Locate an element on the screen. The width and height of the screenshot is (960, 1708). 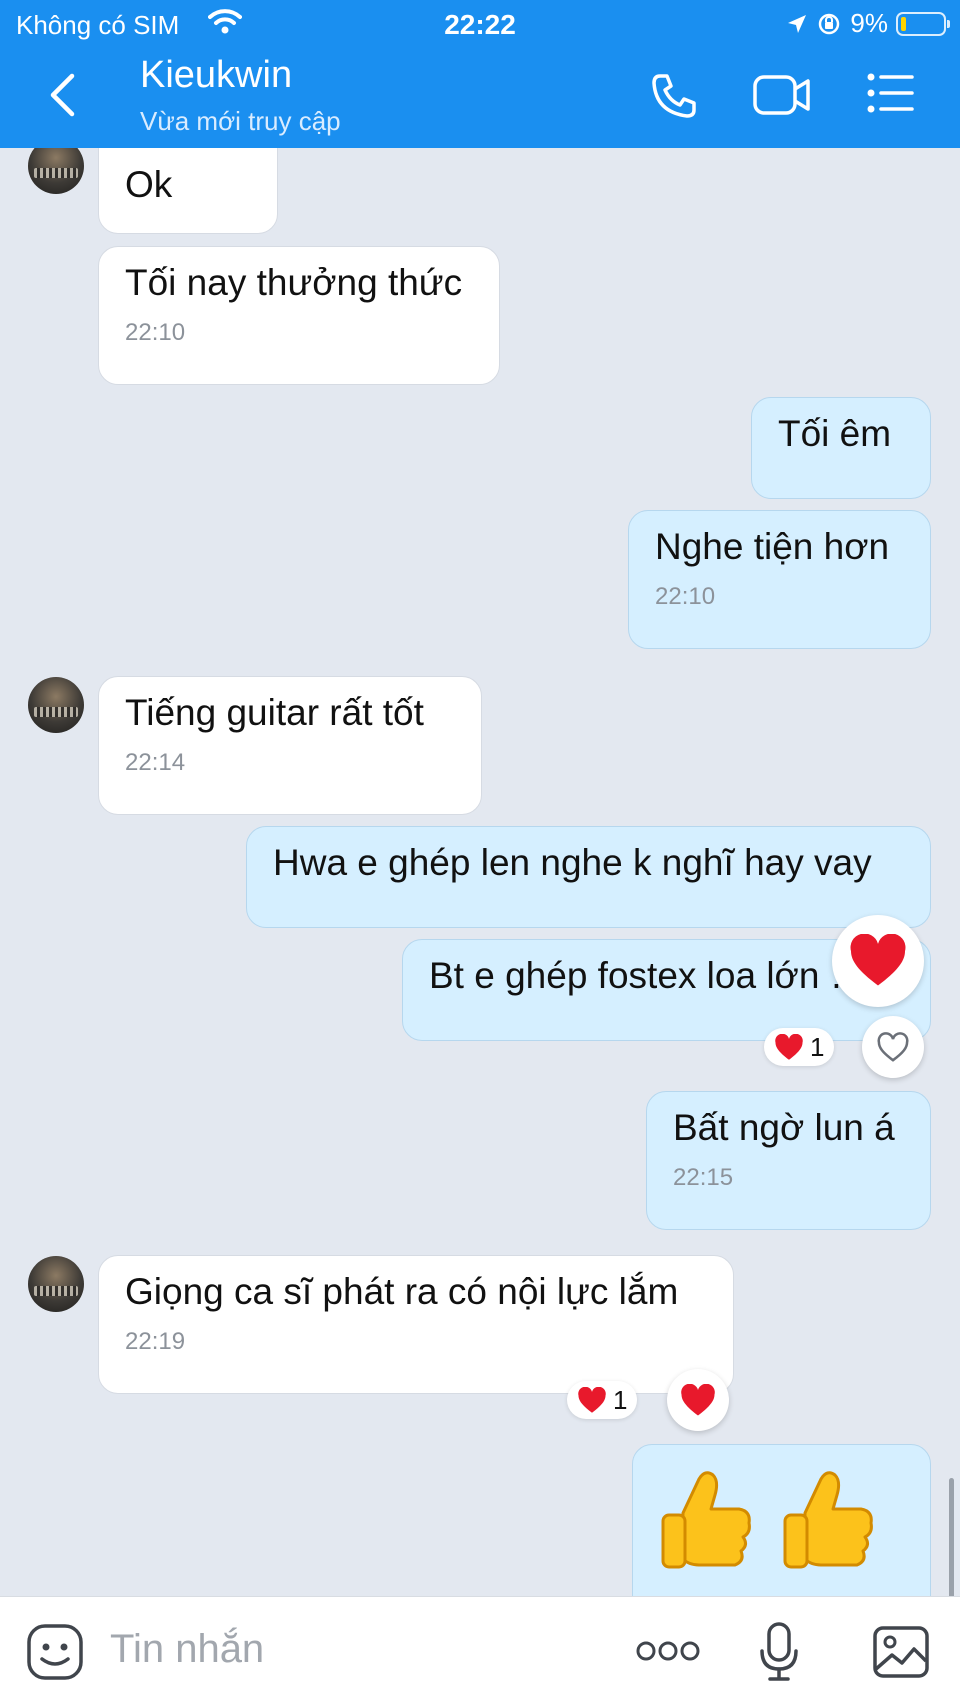
message-bubble-outgoing: Tối êm is located at coordinates (841, 448).